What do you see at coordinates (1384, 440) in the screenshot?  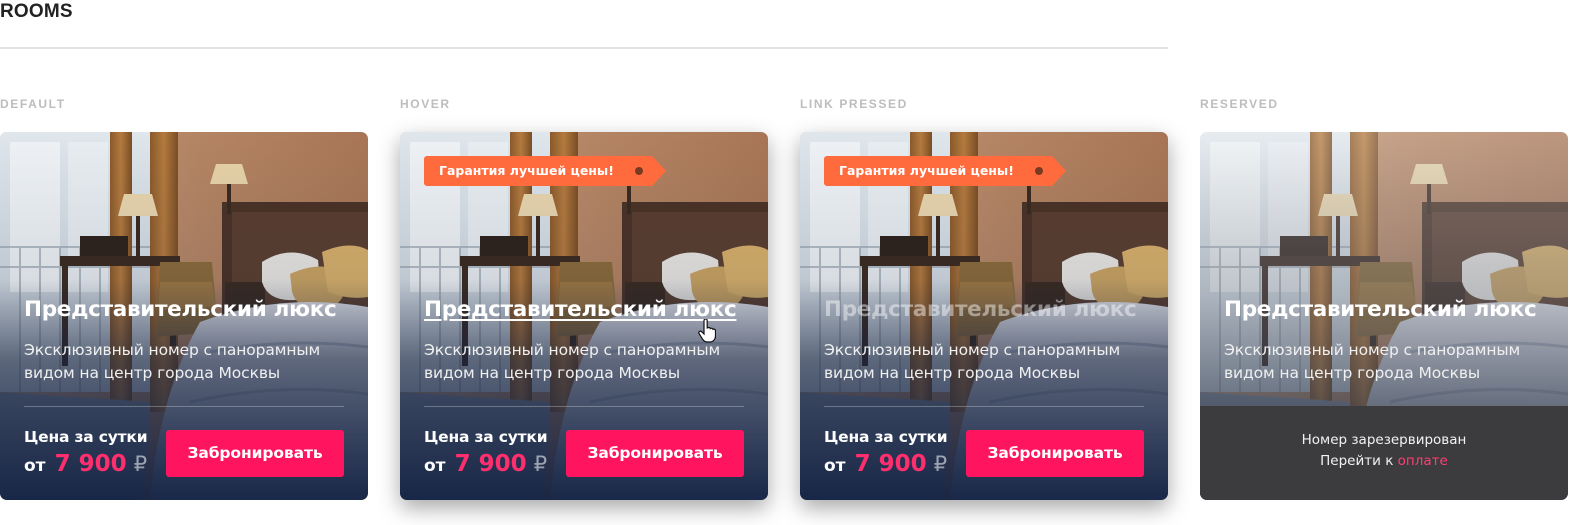 I see `reserved-status: Номер зарезервирован` at bounding box center [1384, 440].